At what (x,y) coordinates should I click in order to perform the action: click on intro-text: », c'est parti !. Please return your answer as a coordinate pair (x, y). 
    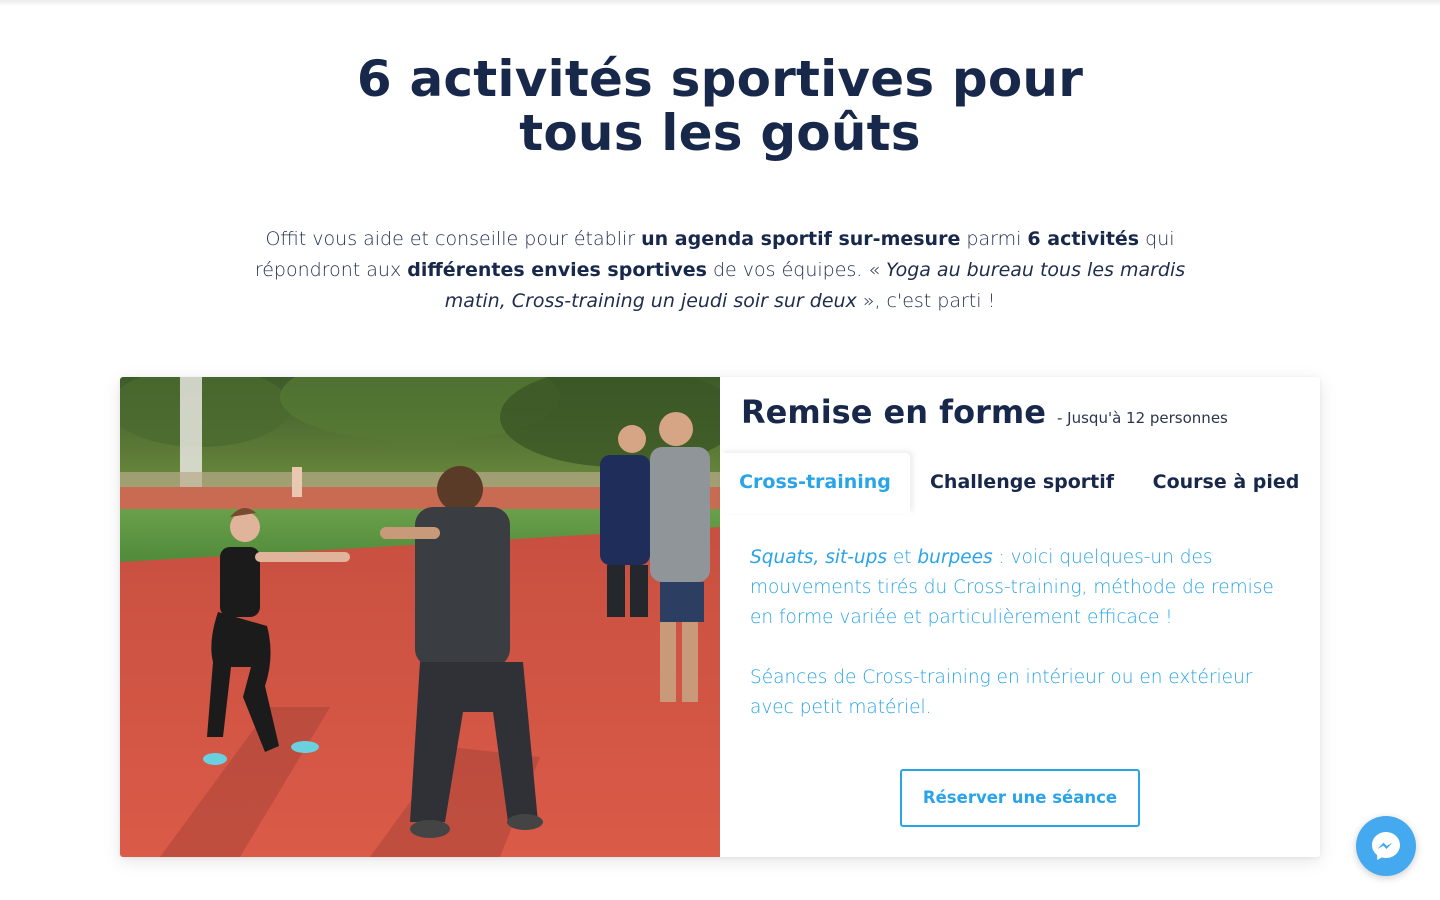
    Looking at the image, I should click on (926, 301).